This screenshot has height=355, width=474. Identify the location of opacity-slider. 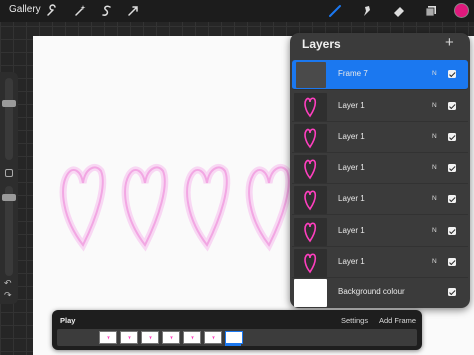
(9, 231).